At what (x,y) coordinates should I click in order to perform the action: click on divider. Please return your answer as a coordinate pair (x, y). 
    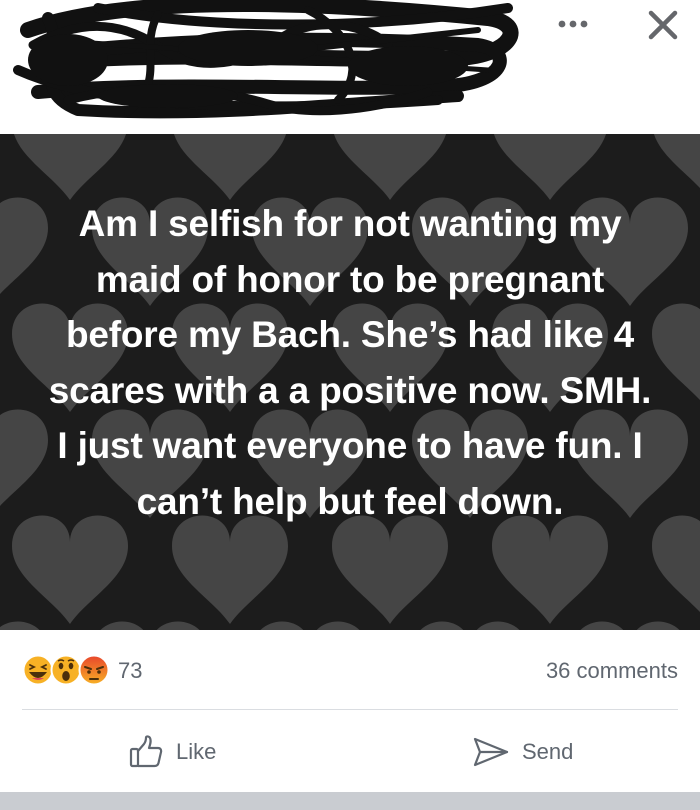
    Looking at the image, I should click on (350, 709).